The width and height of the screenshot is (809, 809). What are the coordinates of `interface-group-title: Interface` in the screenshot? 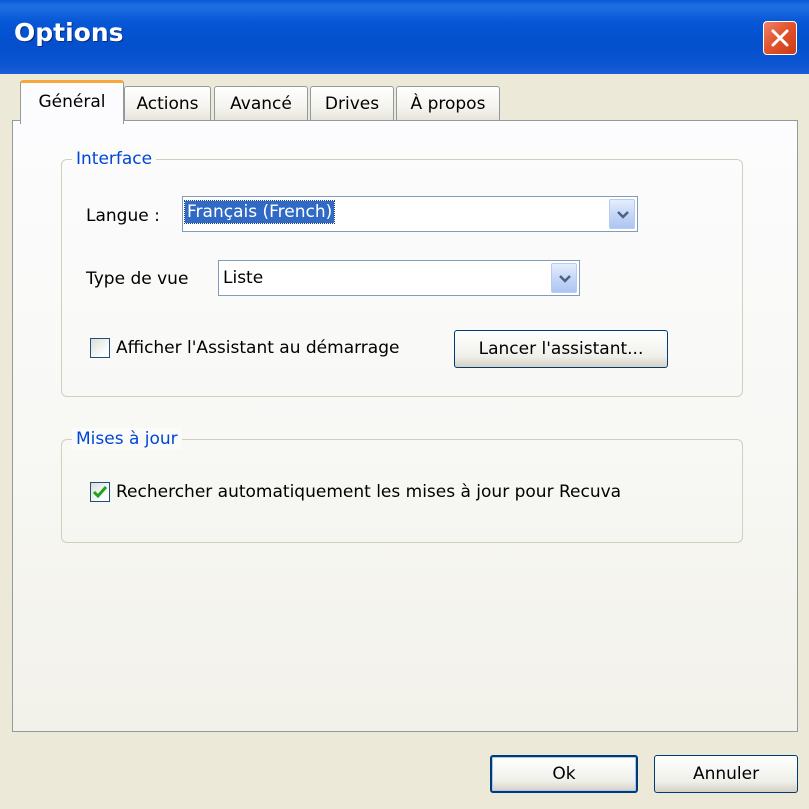 It's located at (114, 159).